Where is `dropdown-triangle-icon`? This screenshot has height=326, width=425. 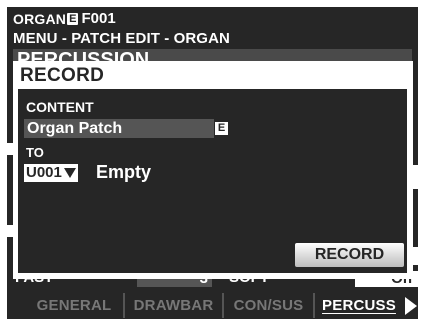
dropdown-triangle-icon is located at coordinates (69, 173).